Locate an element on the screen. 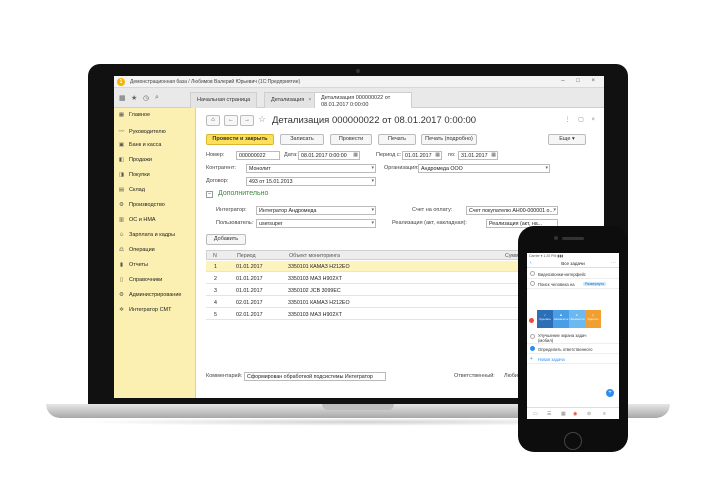 This screenshot has height=496, width=706. more-icon: ⋯ is located at coordinates (613, 263).